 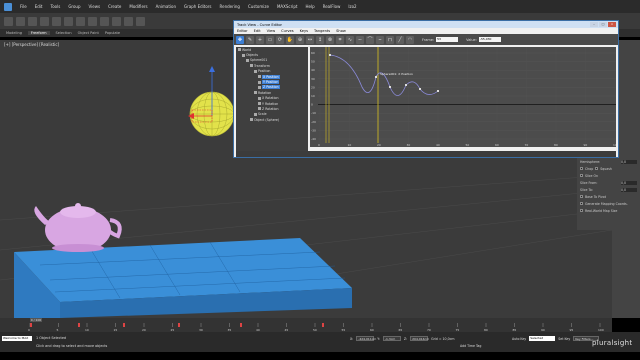 What do you see at coordinates (242, 31) in the screenshot?
I see `ce-menu-editor: Editor` at bounding box center [242, 31].